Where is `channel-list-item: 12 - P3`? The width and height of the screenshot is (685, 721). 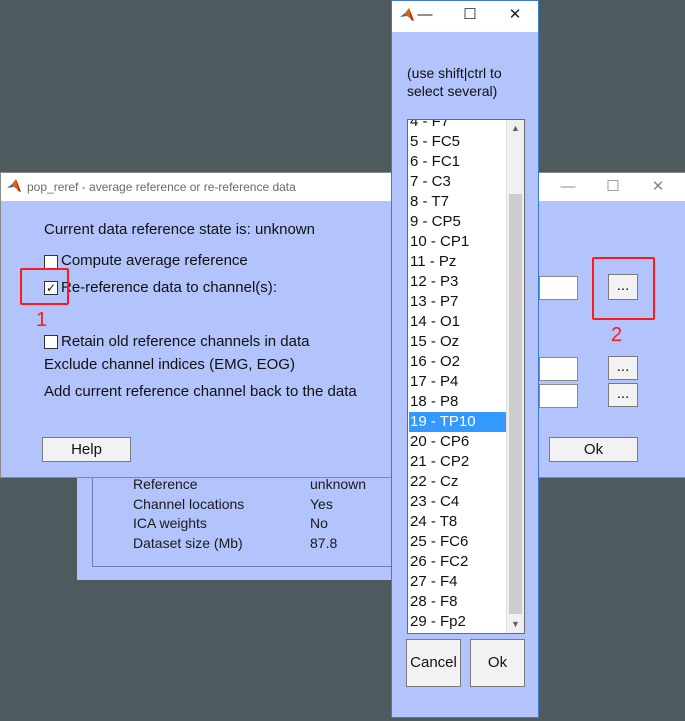 channel-list-item: 12 - P3 is located at coordinates (458, 282).